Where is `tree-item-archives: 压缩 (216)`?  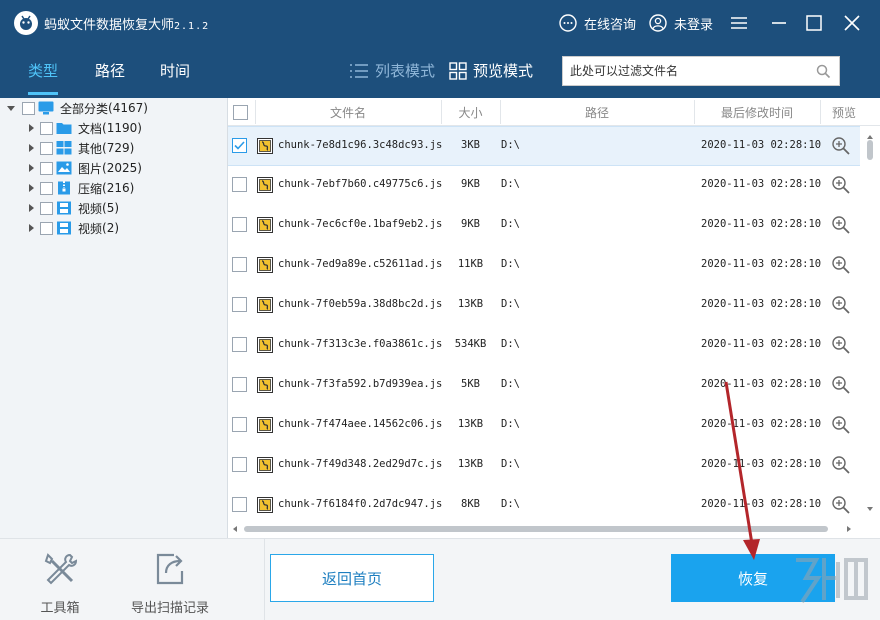
tree-item-archives: 压缩 (216) is located at coordinates (80, 188).